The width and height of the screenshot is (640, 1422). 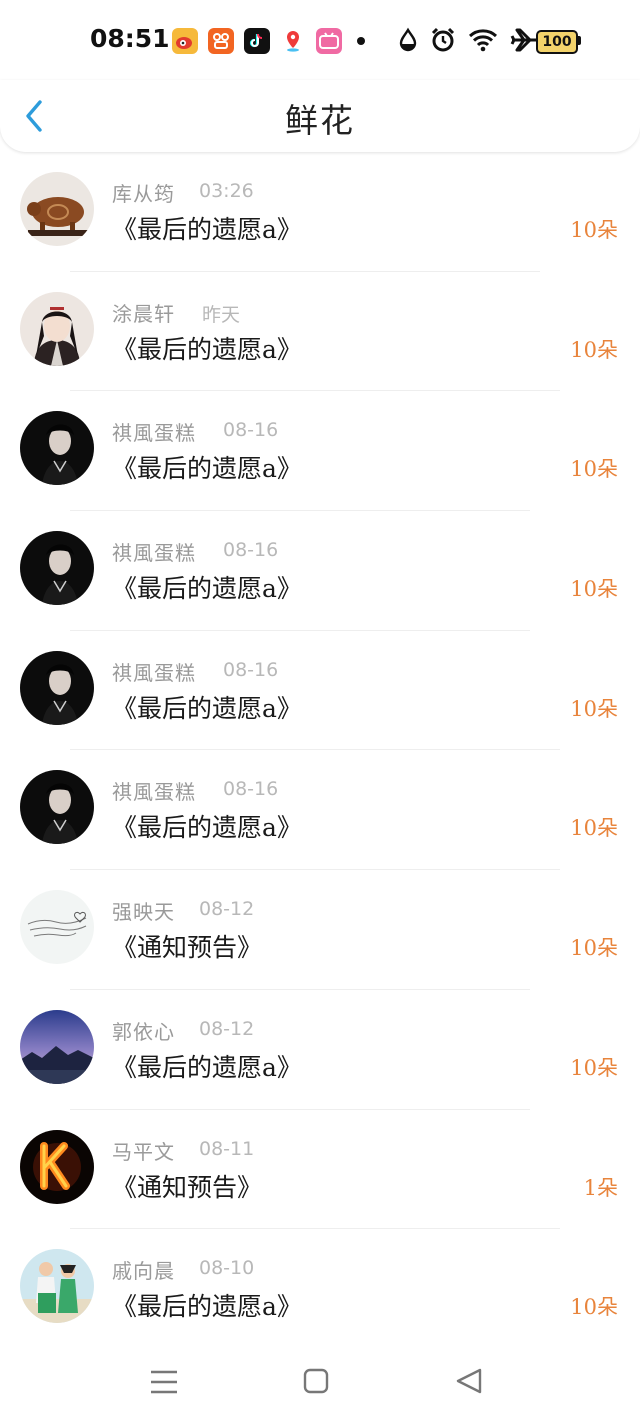 What do you see at coordinates (143, 1031) in the screenshot?
I see `sender-name: 郭依心` at bounding box center [143, 1031].